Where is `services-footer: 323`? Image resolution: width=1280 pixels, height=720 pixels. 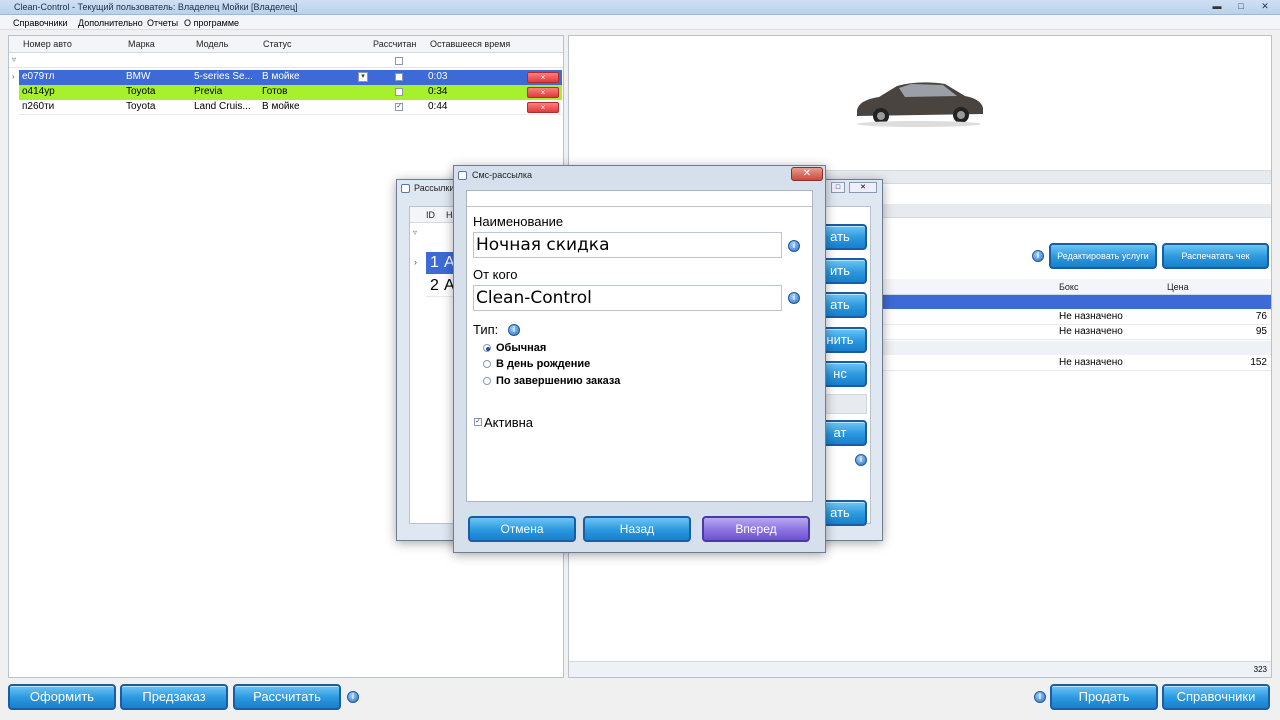
services-footer: 323 is located at coordinates (920, 669).